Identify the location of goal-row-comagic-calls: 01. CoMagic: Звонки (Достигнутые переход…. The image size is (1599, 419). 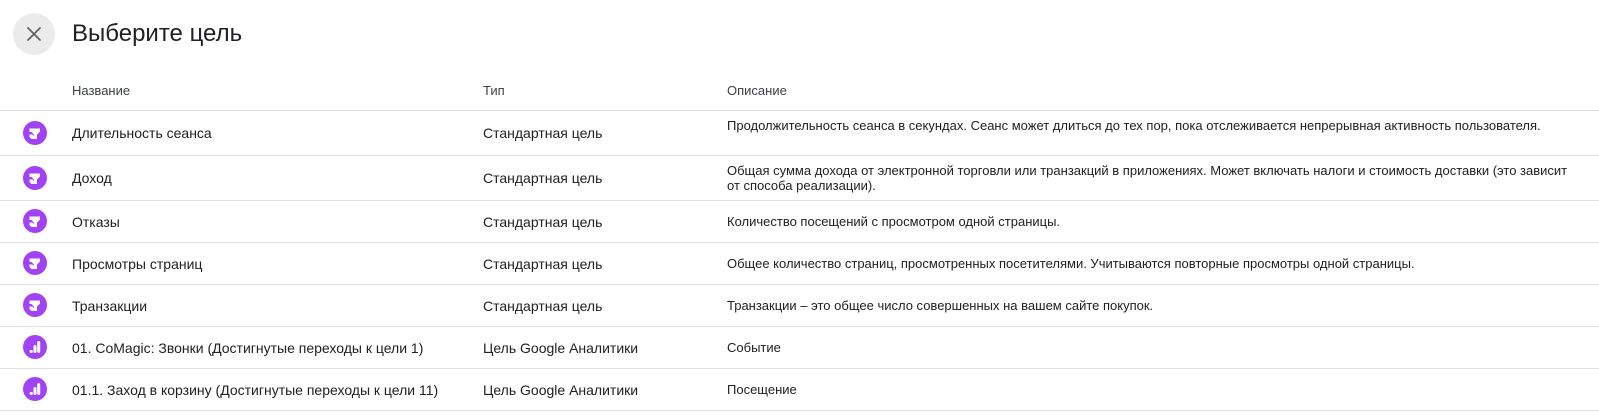
(799, 348).